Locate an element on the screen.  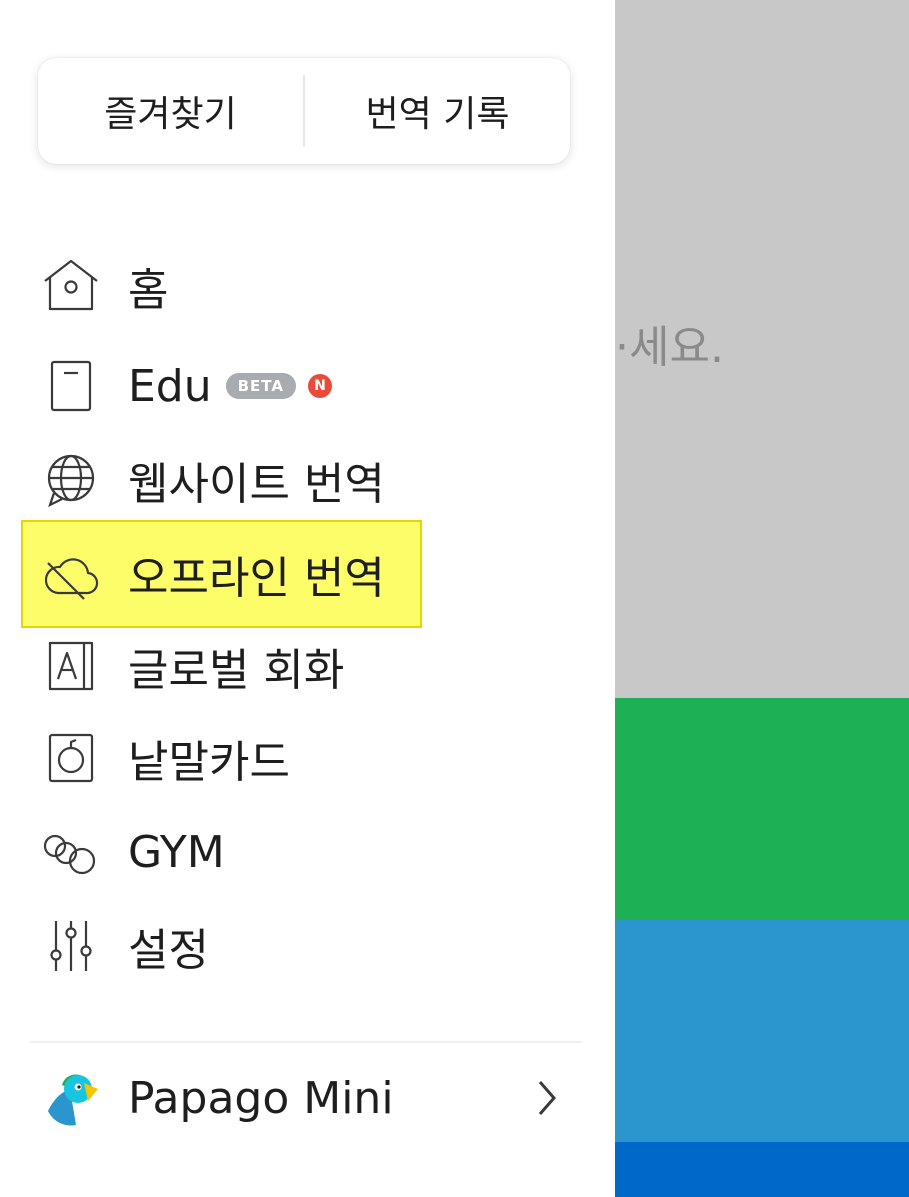
home-icon is located at coordinates (71, 286).